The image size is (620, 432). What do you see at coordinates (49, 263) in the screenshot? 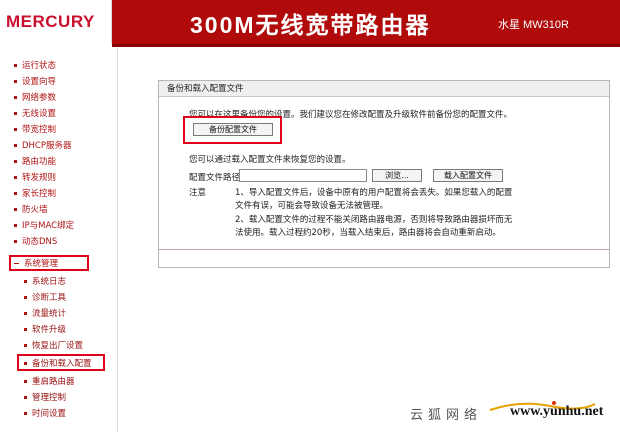
I see `highlight-system-menu` at bounding box center [49, 263].